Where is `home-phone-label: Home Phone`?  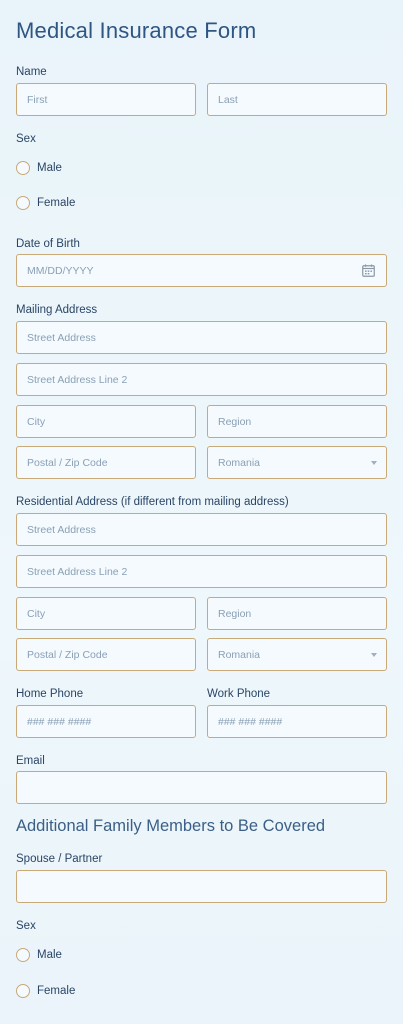
home-phone-label: Home Phone is located at coordinates (50, 694).